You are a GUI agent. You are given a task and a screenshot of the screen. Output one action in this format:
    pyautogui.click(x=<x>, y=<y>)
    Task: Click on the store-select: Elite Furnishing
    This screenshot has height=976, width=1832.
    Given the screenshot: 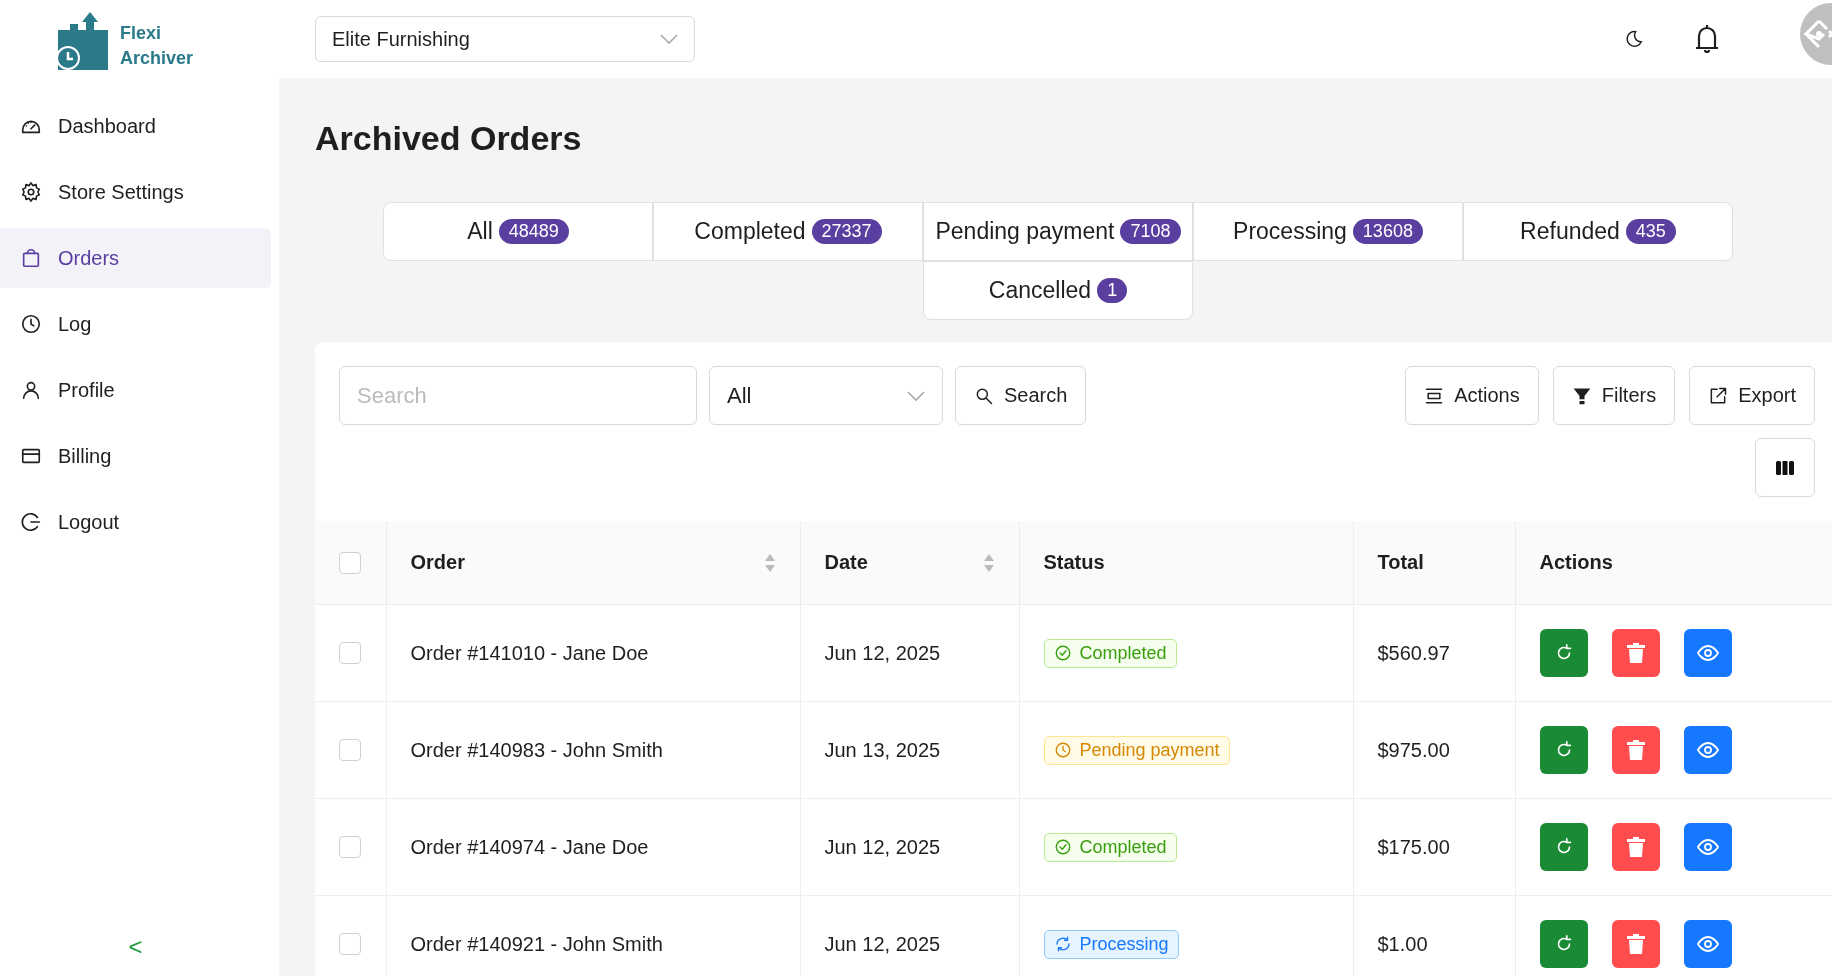 What is the action you would take?
    pyautogui.click(x=505, y=39)
    